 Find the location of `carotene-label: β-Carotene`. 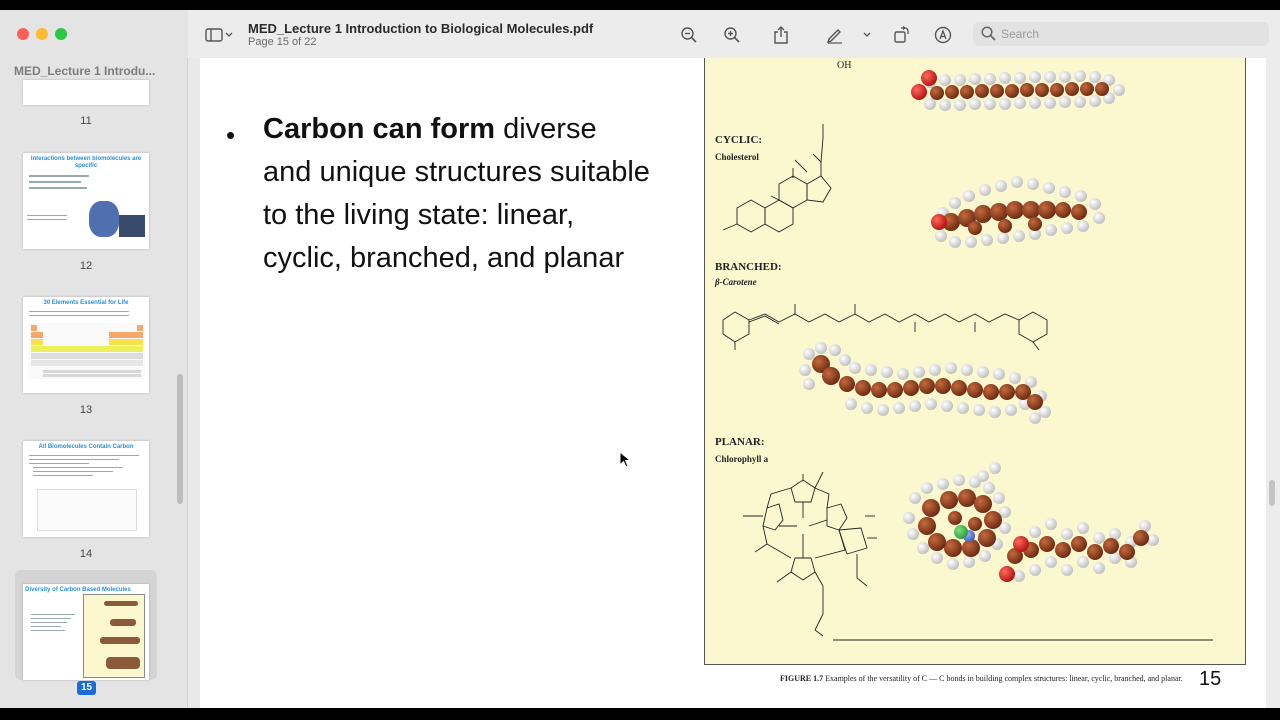

carotene-label: β-Carotene is located at coordinates (736, 282).